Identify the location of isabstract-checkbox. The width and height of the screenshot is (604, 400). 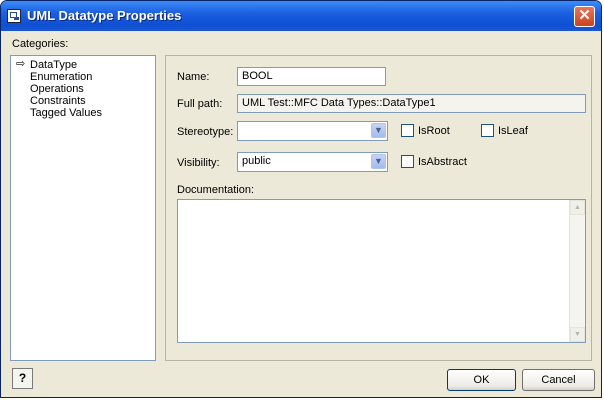
(407, 161).